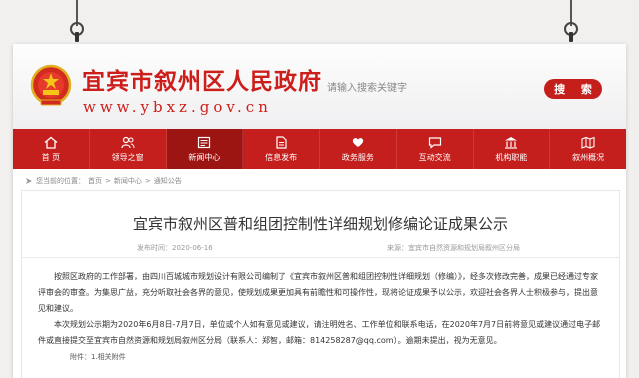  What do you see at coordinates (127, 157) in the screenshot?
I see `nav-label: 领导之窗` at bounding box center [127, 157].